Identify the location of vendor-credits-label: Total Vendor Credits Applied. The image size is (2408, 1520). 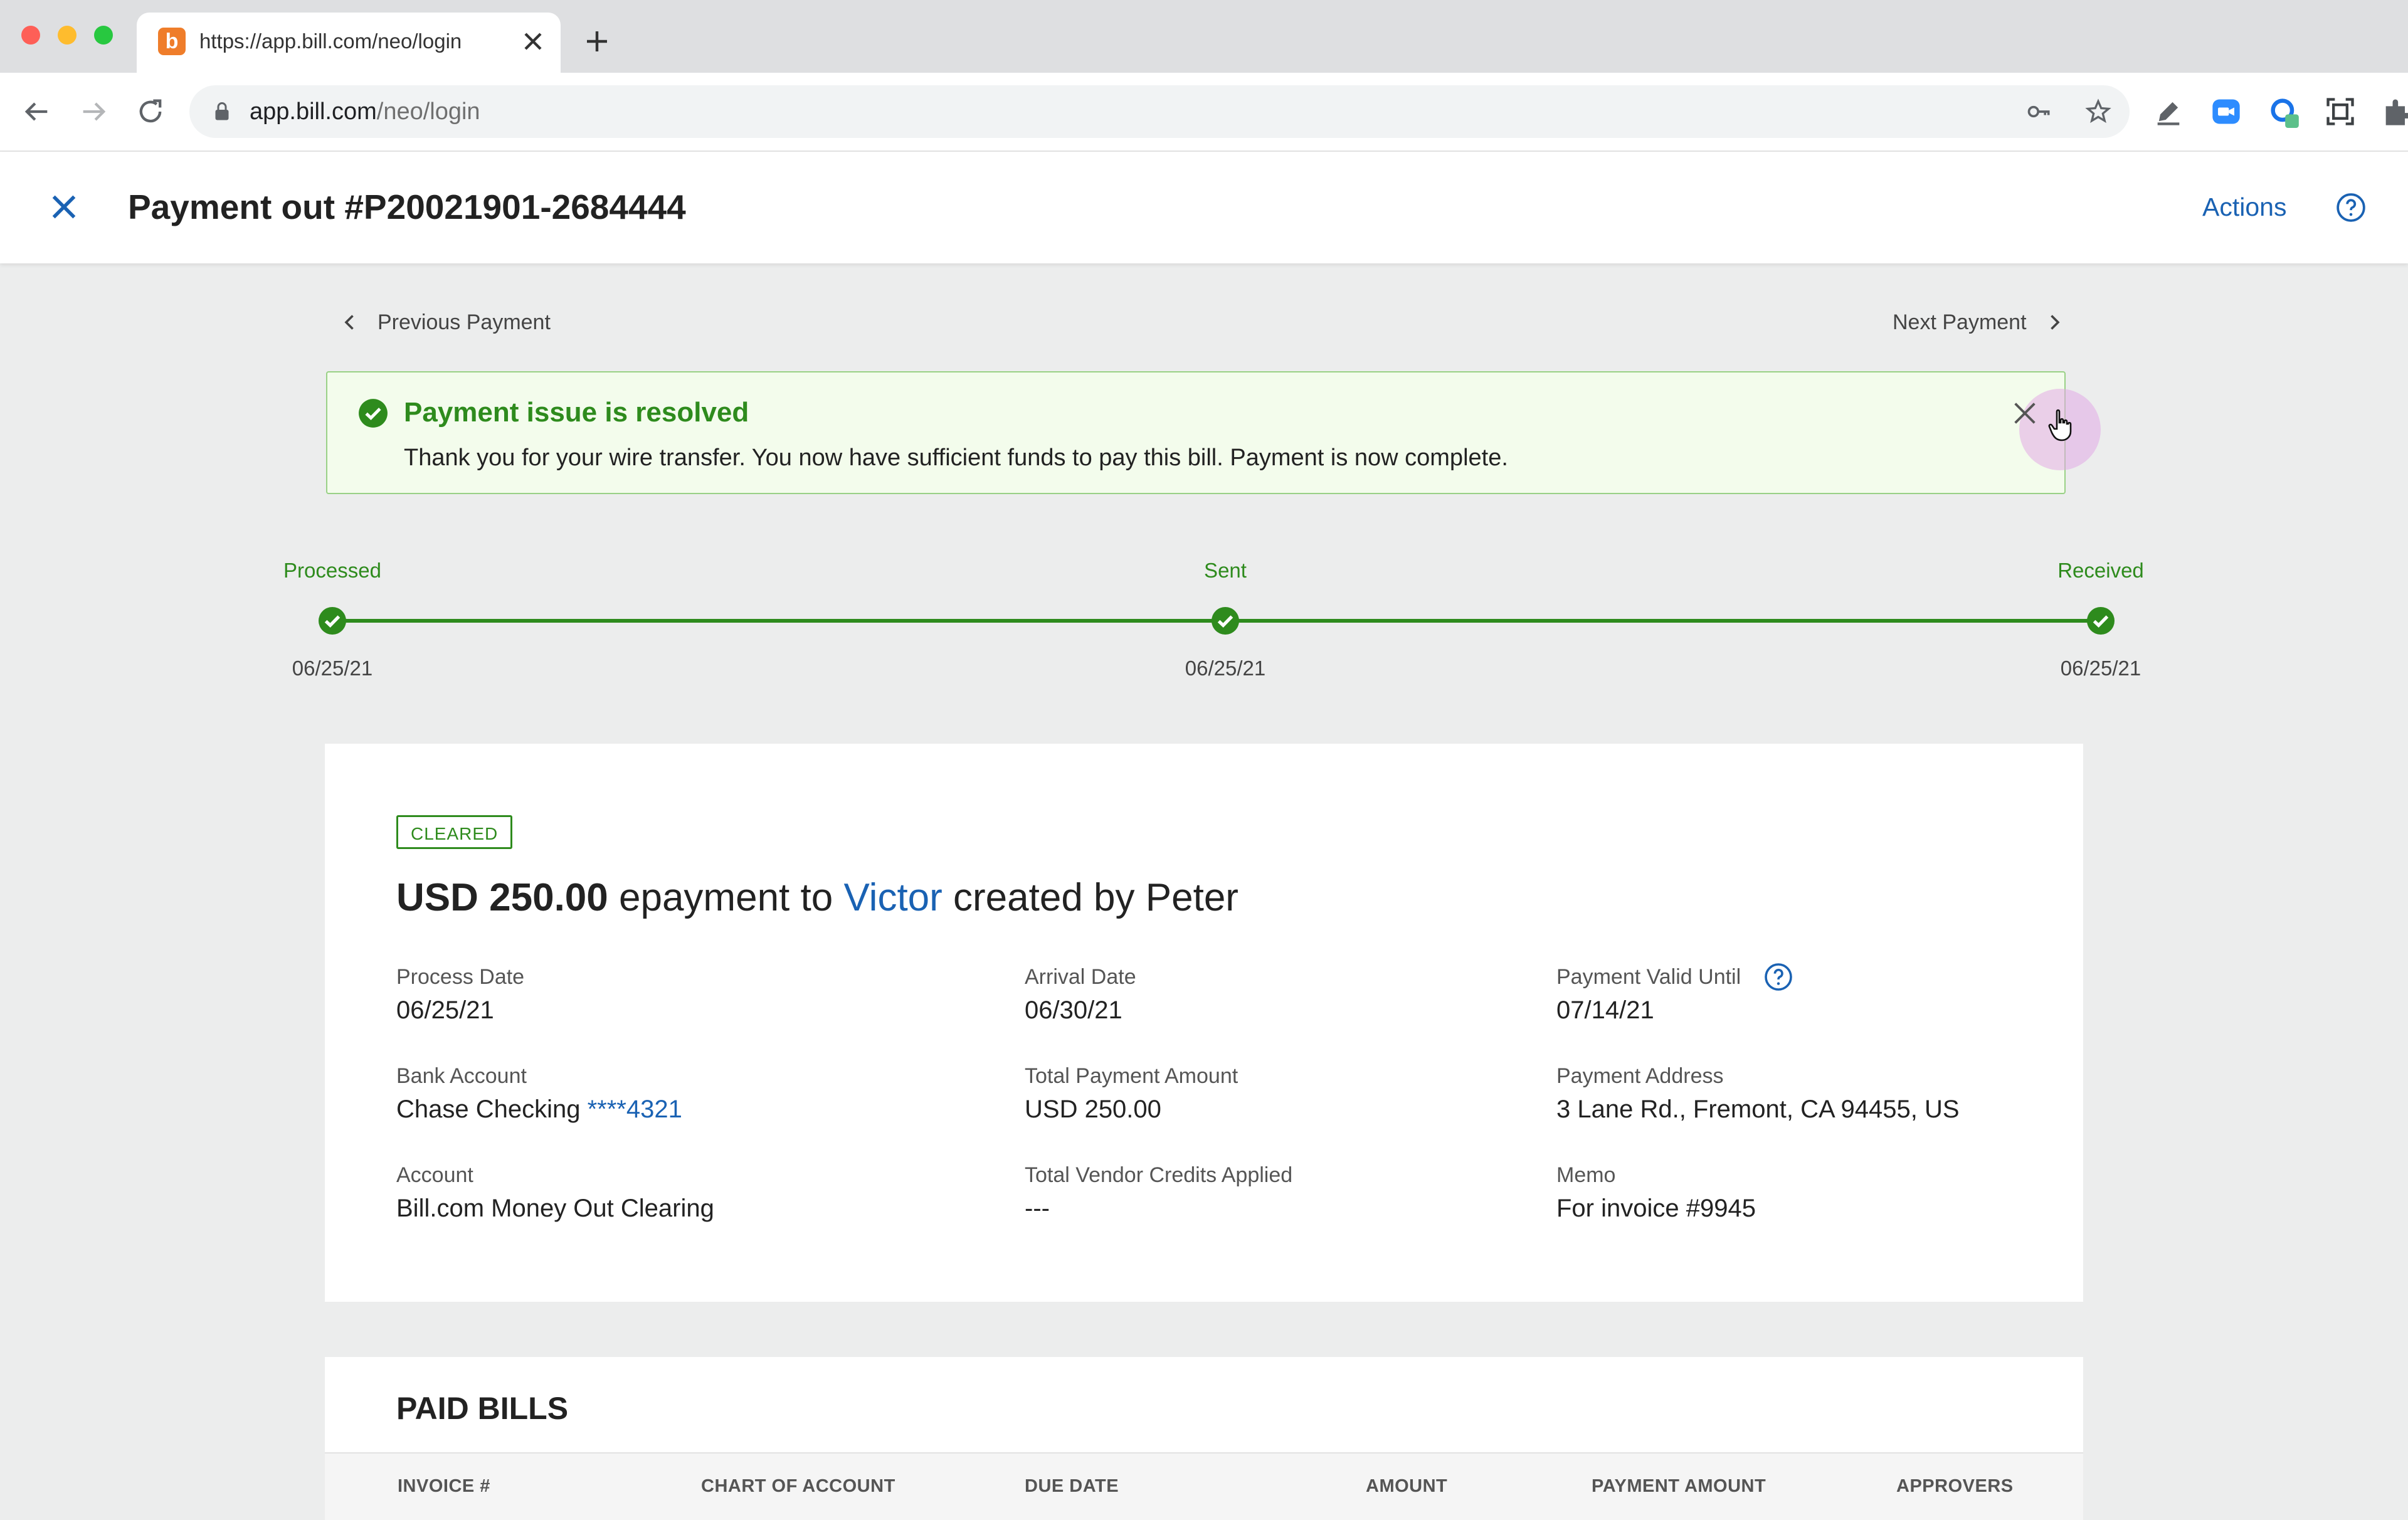
(1159, 1175).